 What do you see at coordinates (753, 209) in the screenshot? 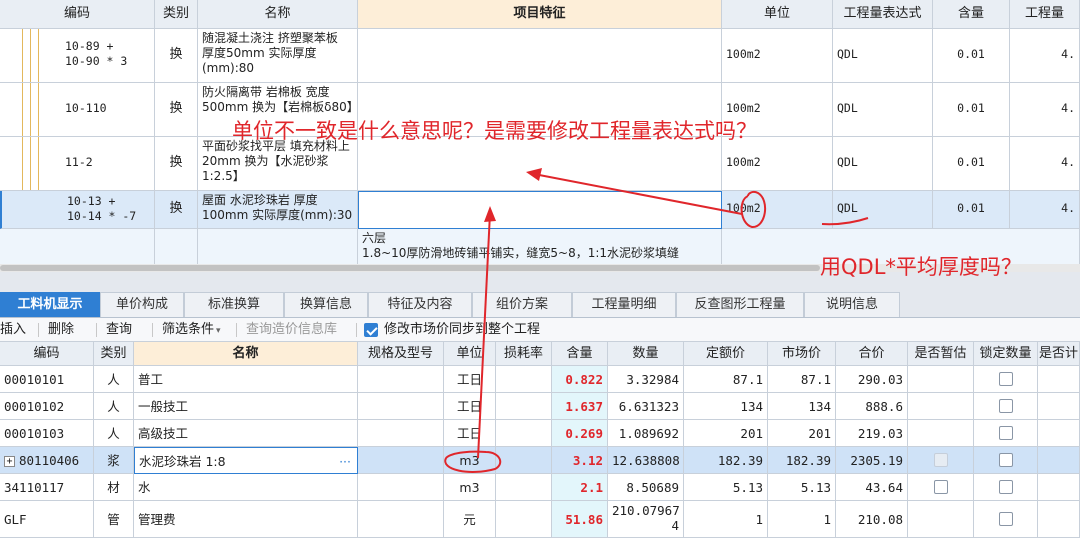
I see `annotation-circle-unit` at bounding box center [753, 209].